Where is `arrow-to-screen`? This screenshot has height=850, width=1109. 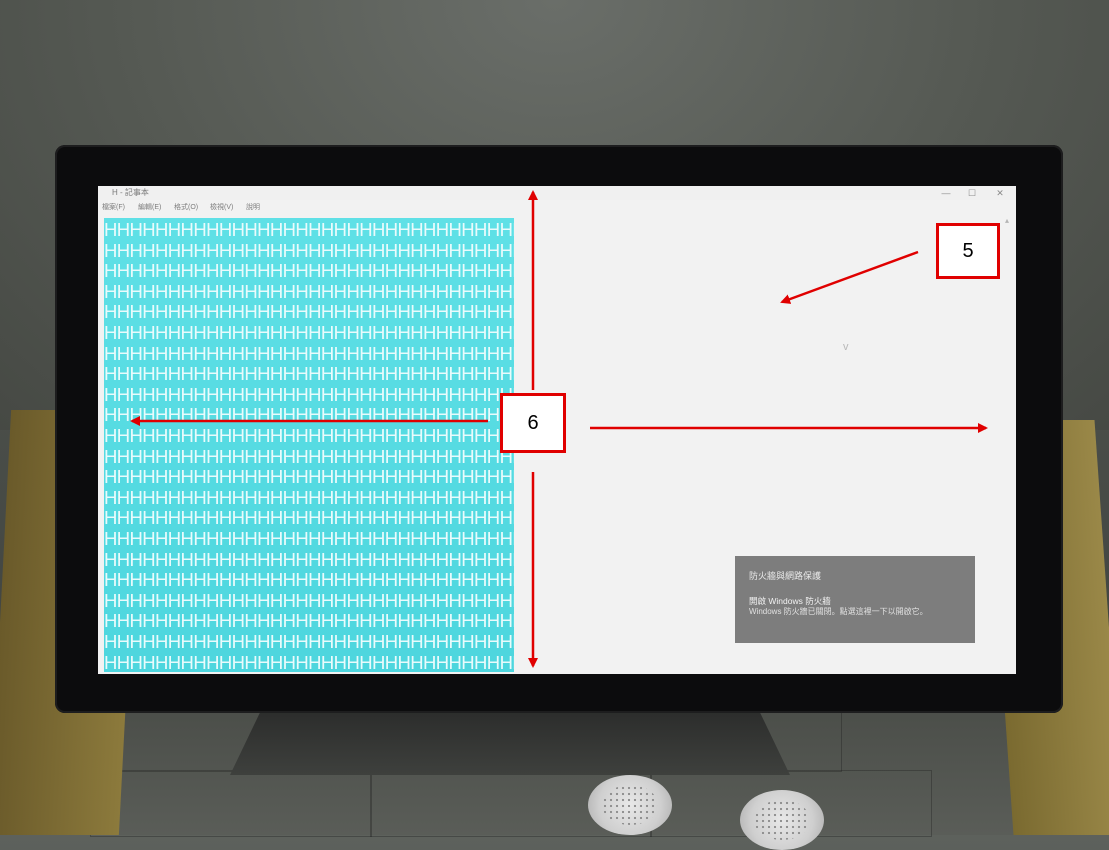
arrow-to-screen is located at coordinates (849, 277).